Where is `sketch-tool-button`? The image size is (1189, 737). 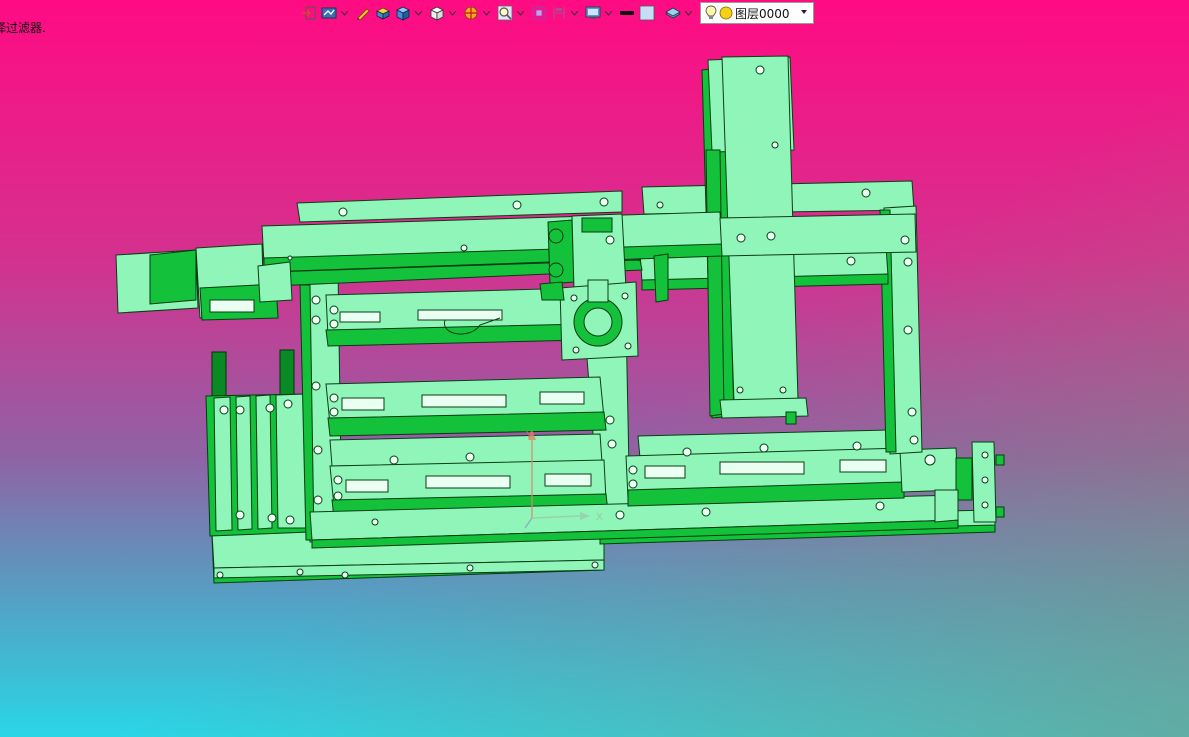 sketch-tool-button is located at coordinates (363, 13).